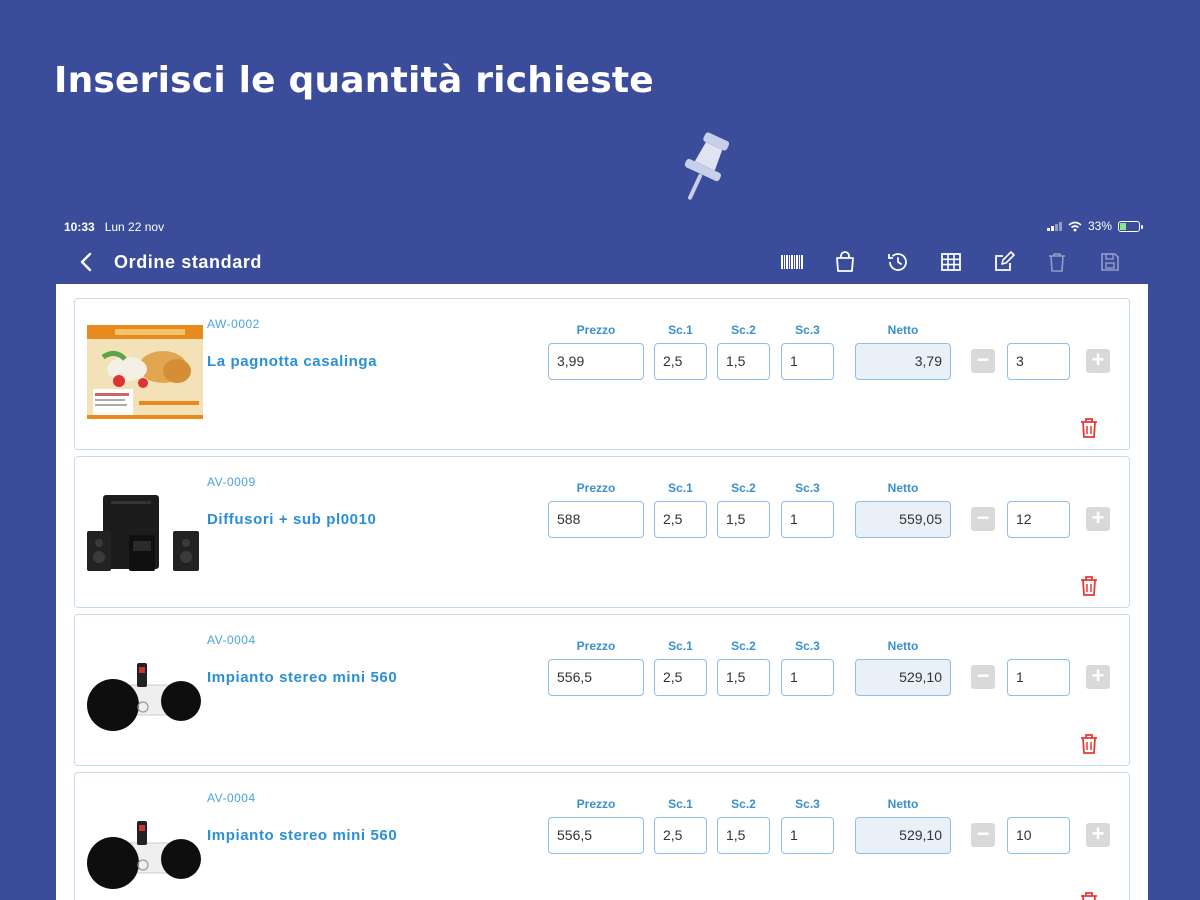 The width and height of the screenshot is (1200, 900). Describe the element at coordinates (231, 482) in the screenshot. I see `product-code: AV-0009` at that location.